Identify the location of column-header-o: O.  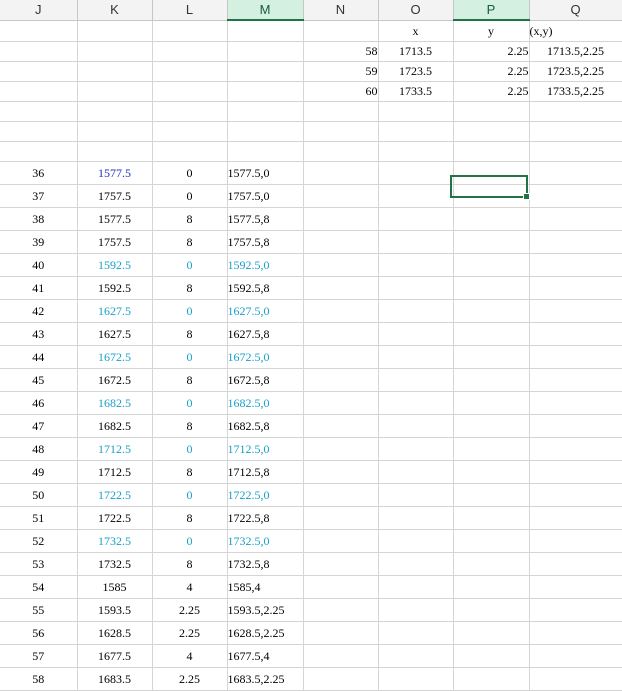
(416, 10).